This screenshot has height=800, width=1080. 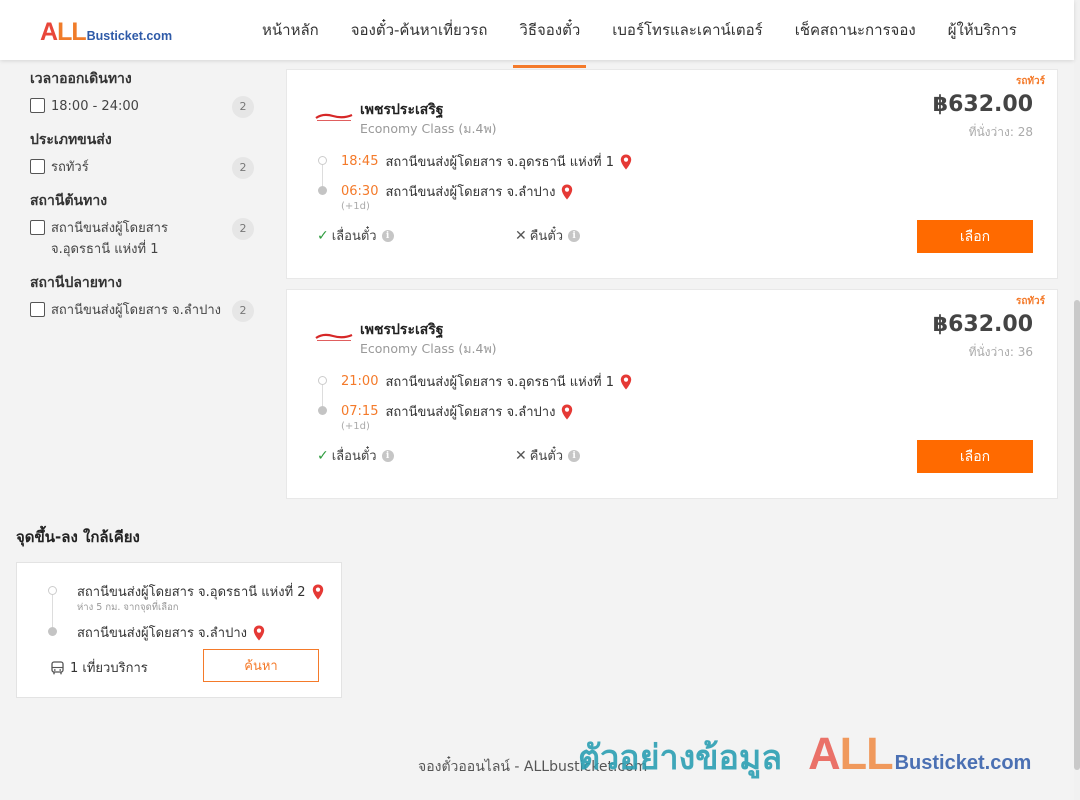 What do you see at coordinates (138, 239) in the screenshot?
I see `filter-option-label: สถานีขนส่งผู้โดยสาร จ.อุดรธานี แห่งที่ 1` at bounding box center [138, 239].